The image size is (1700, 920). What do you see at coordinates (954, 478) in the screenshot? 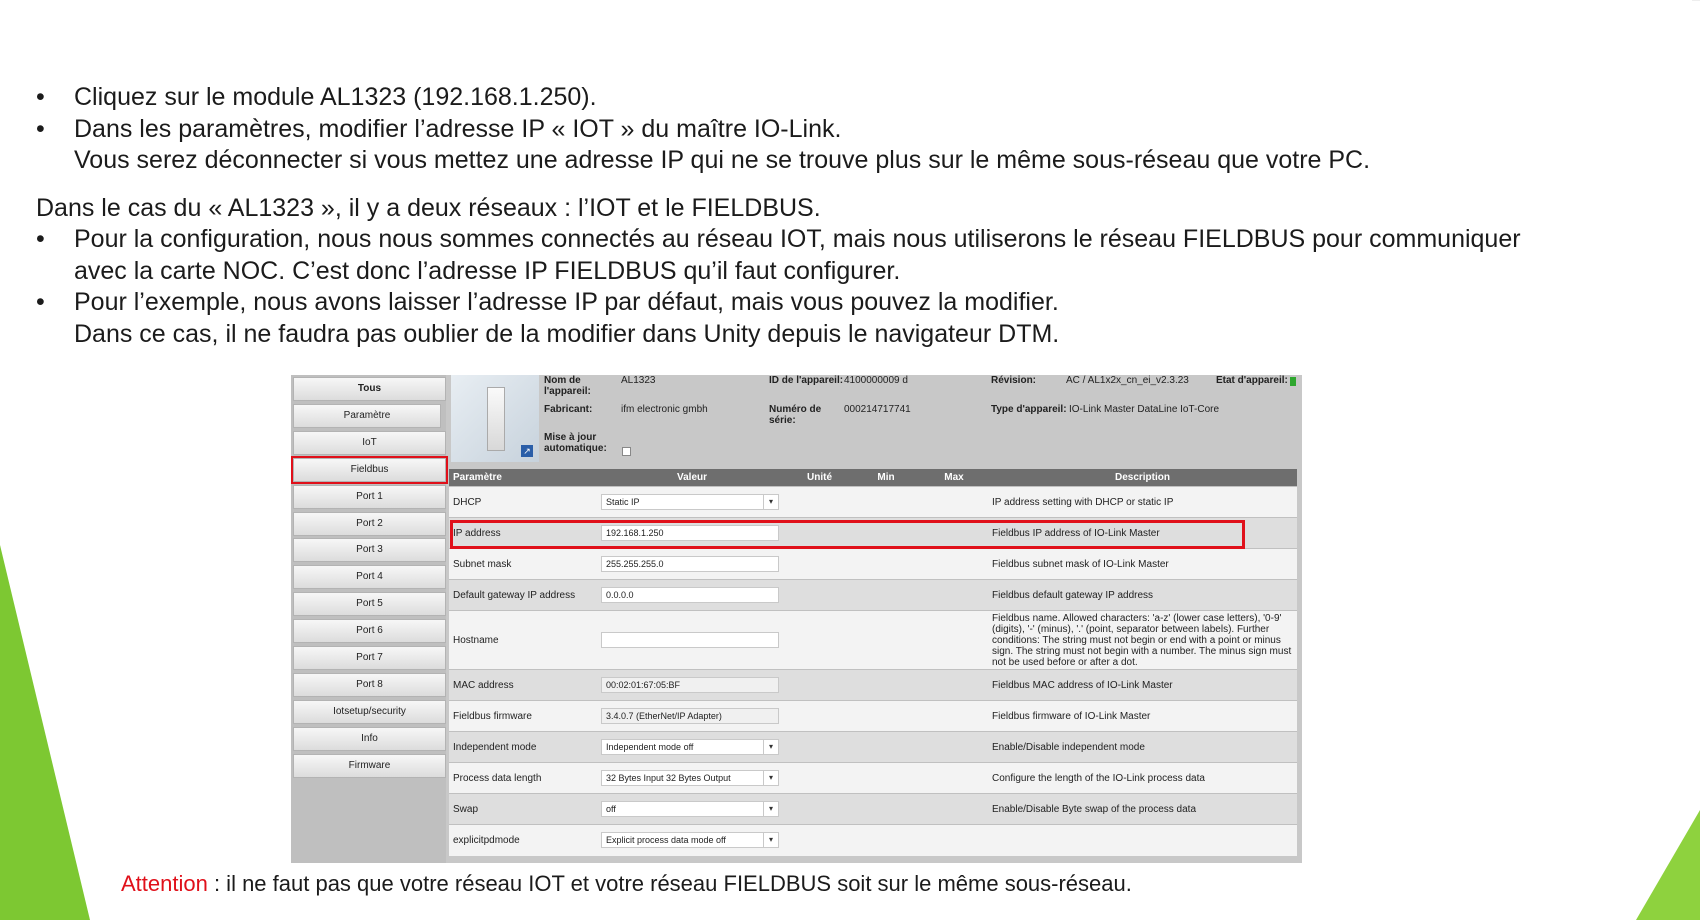
I see `column-header-4: Max` at bounding box center [954, 478].